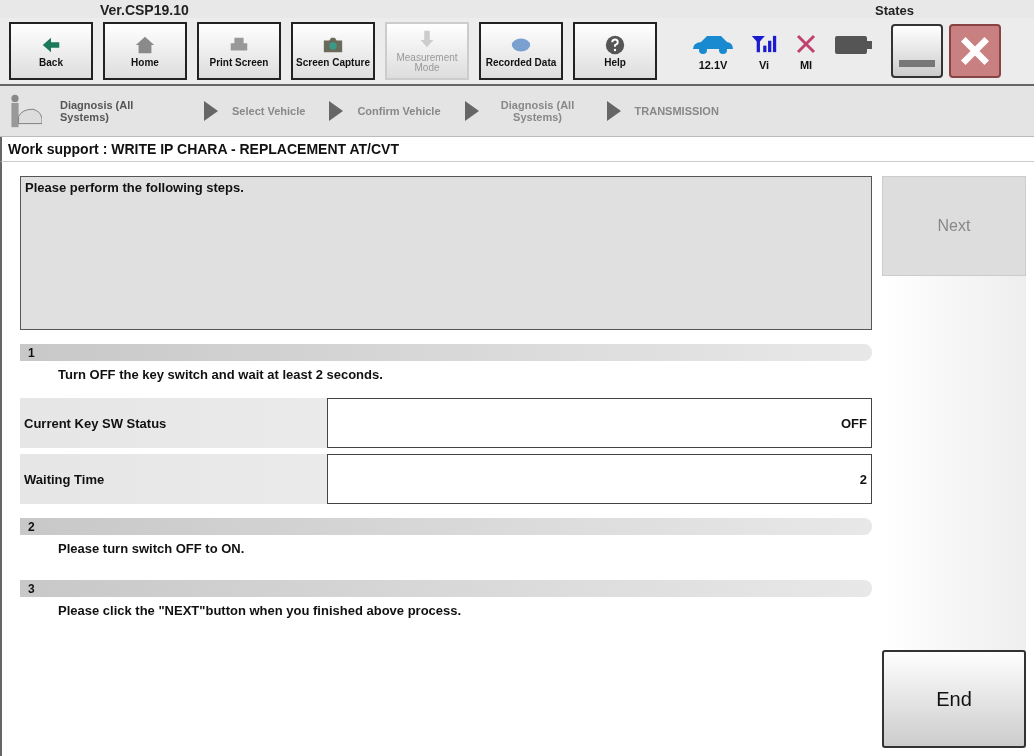  Describe the element at coordinates (134, 187) in the screenshot. I see `message-text: Please perform the following steps.` at that location.